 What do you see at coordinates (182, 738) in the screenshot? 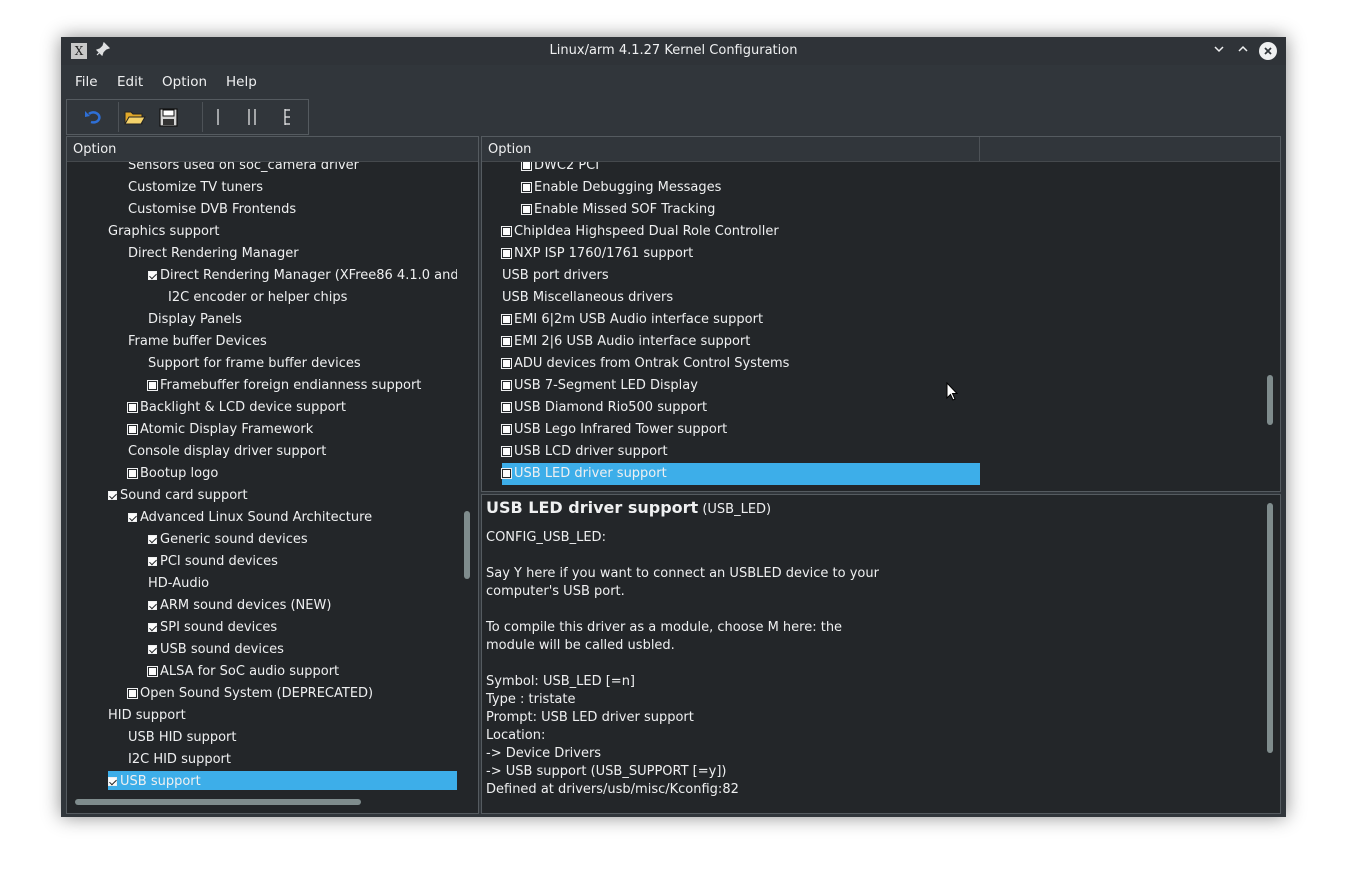
I see `left-row: USB HID support` at bounding box center [182, 738].